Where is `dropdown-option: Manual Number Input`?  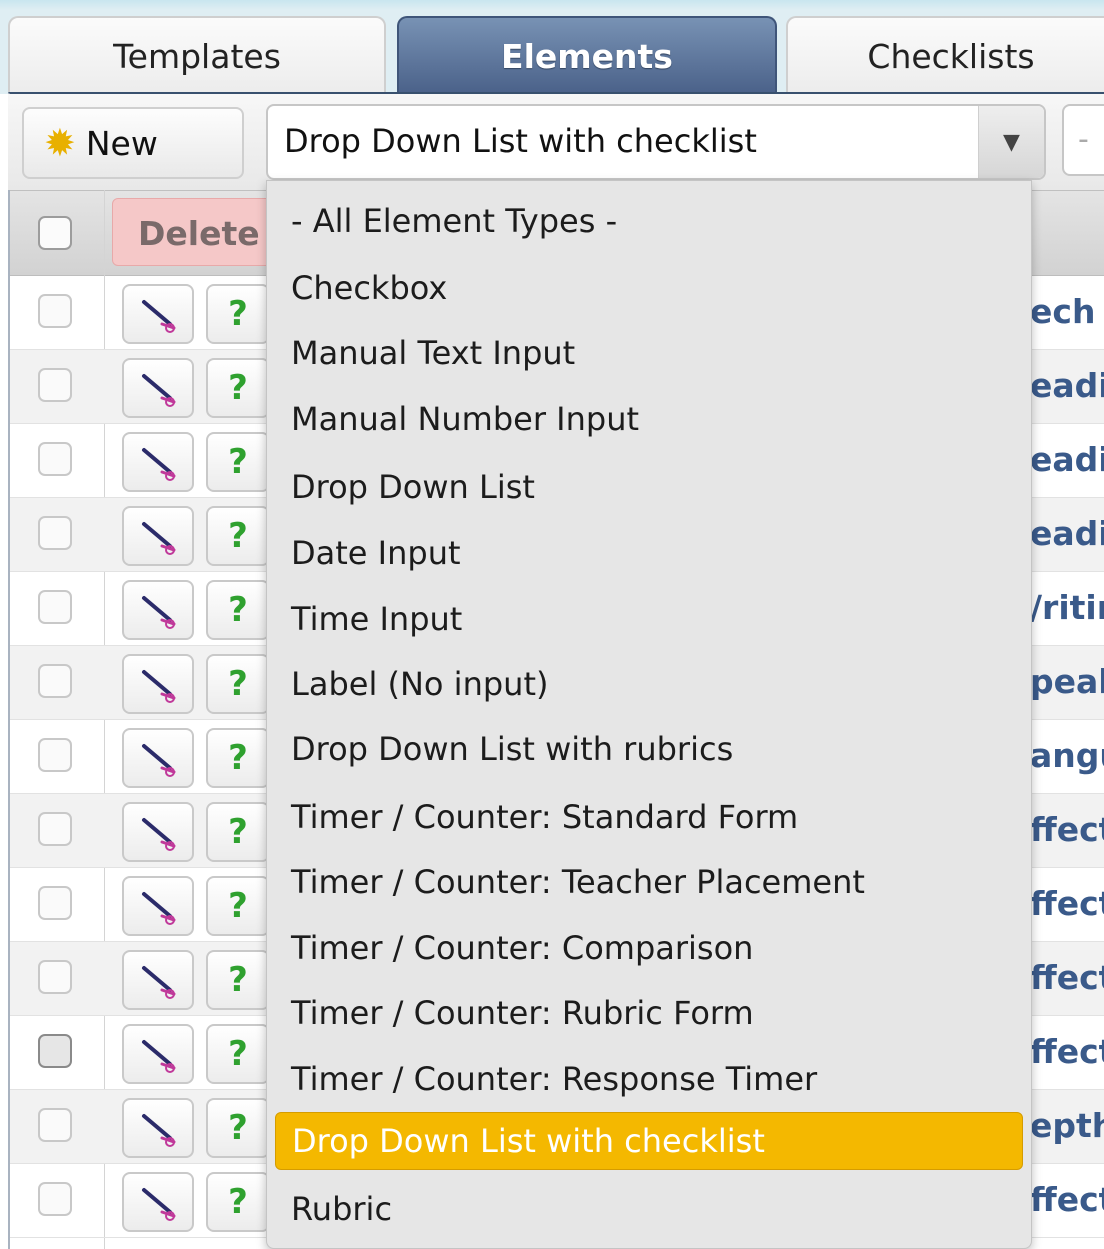 dropdown-option: Manual Number Input is located at coordinates (649, 419).